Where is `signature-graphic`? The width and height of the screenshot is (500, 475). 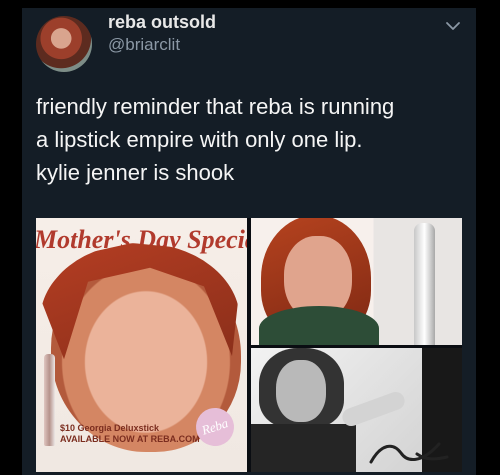 signature-graphic is located at coordinates (409, 453).